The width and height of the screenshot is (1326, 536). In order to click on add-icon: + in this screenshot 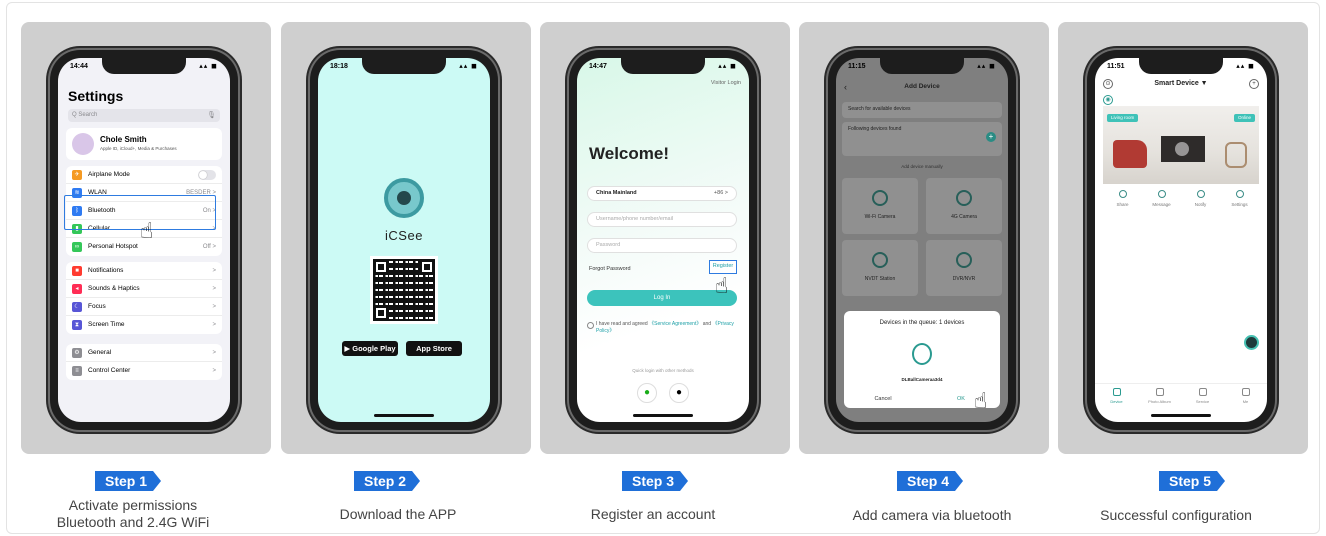, I will do `click(1254, 84)`.